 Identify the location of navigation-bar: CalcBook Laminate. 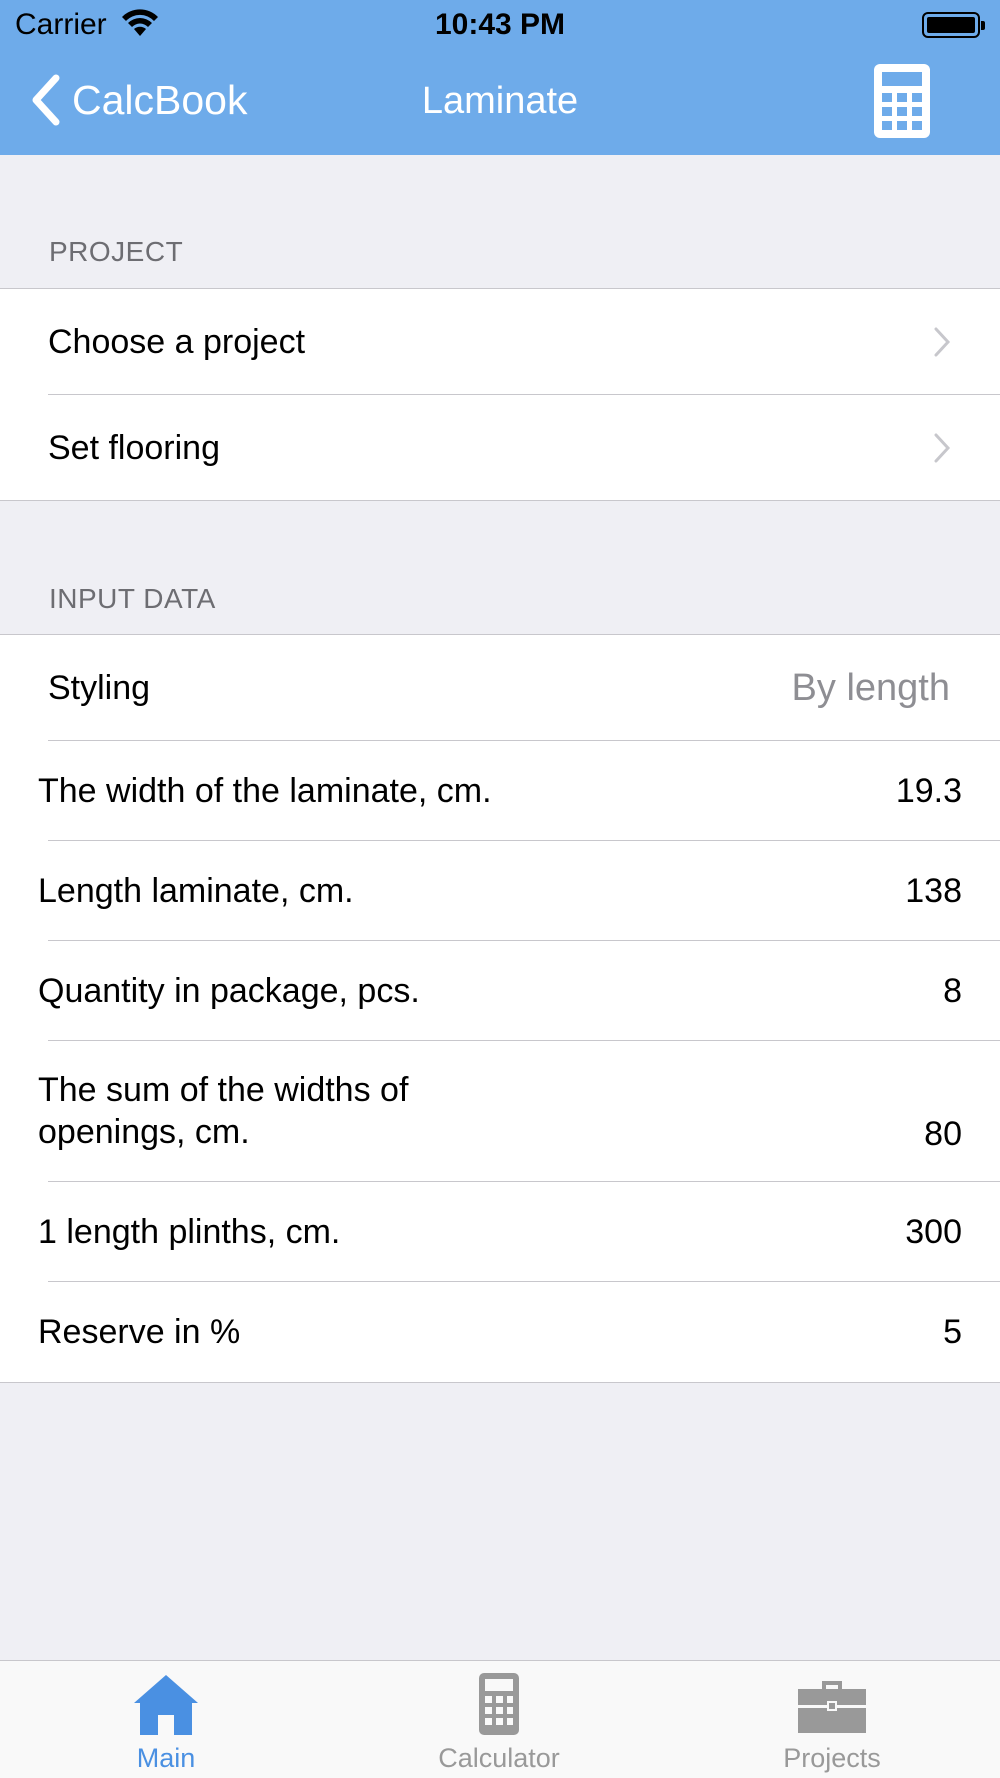
(500, 102).